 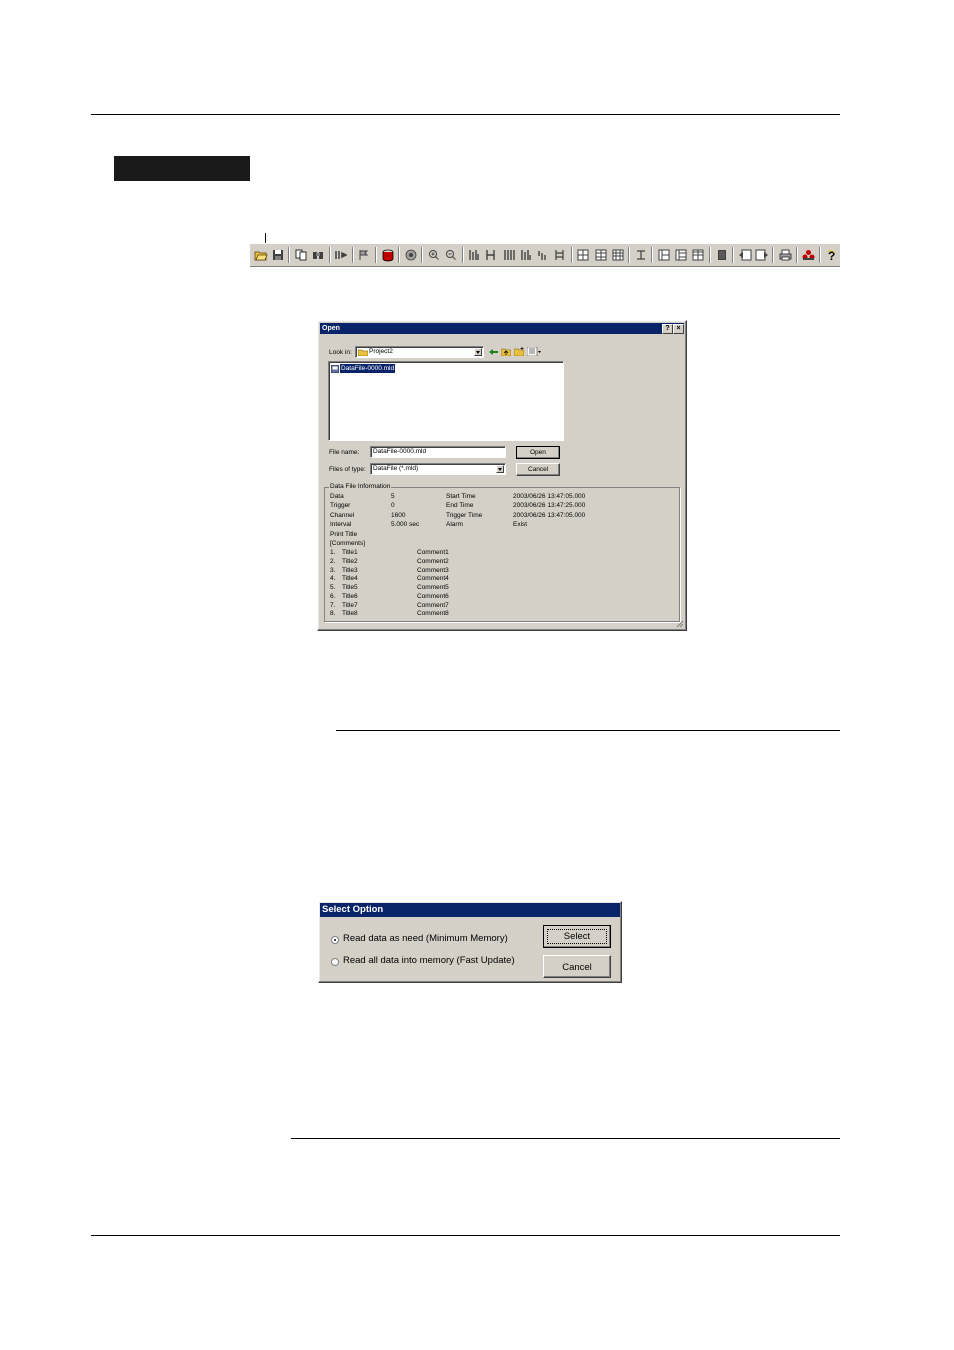 I want to click on zoom-in-icon, so click(x=433, y=255).